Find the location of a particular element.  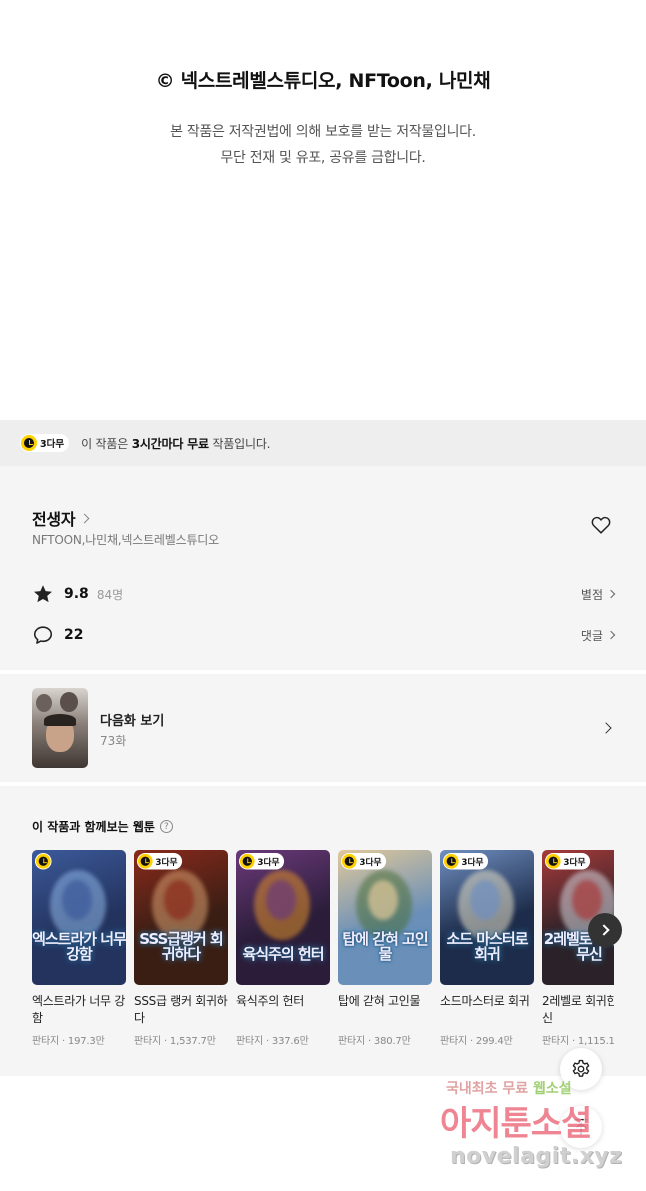

recommendation-title: 2레벨로 회귀한 무신 is located at coordinates (578, 1010).